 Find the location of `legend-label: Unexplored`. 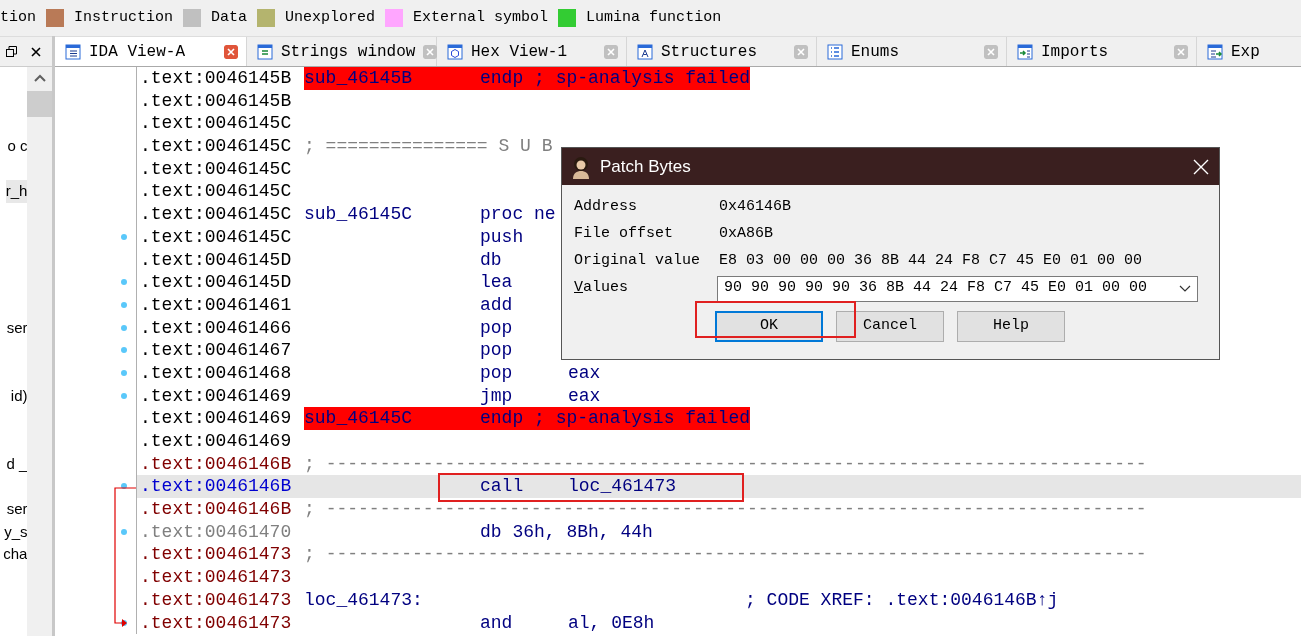

legend-label: Unexplored is located at coordinates (330, 17).